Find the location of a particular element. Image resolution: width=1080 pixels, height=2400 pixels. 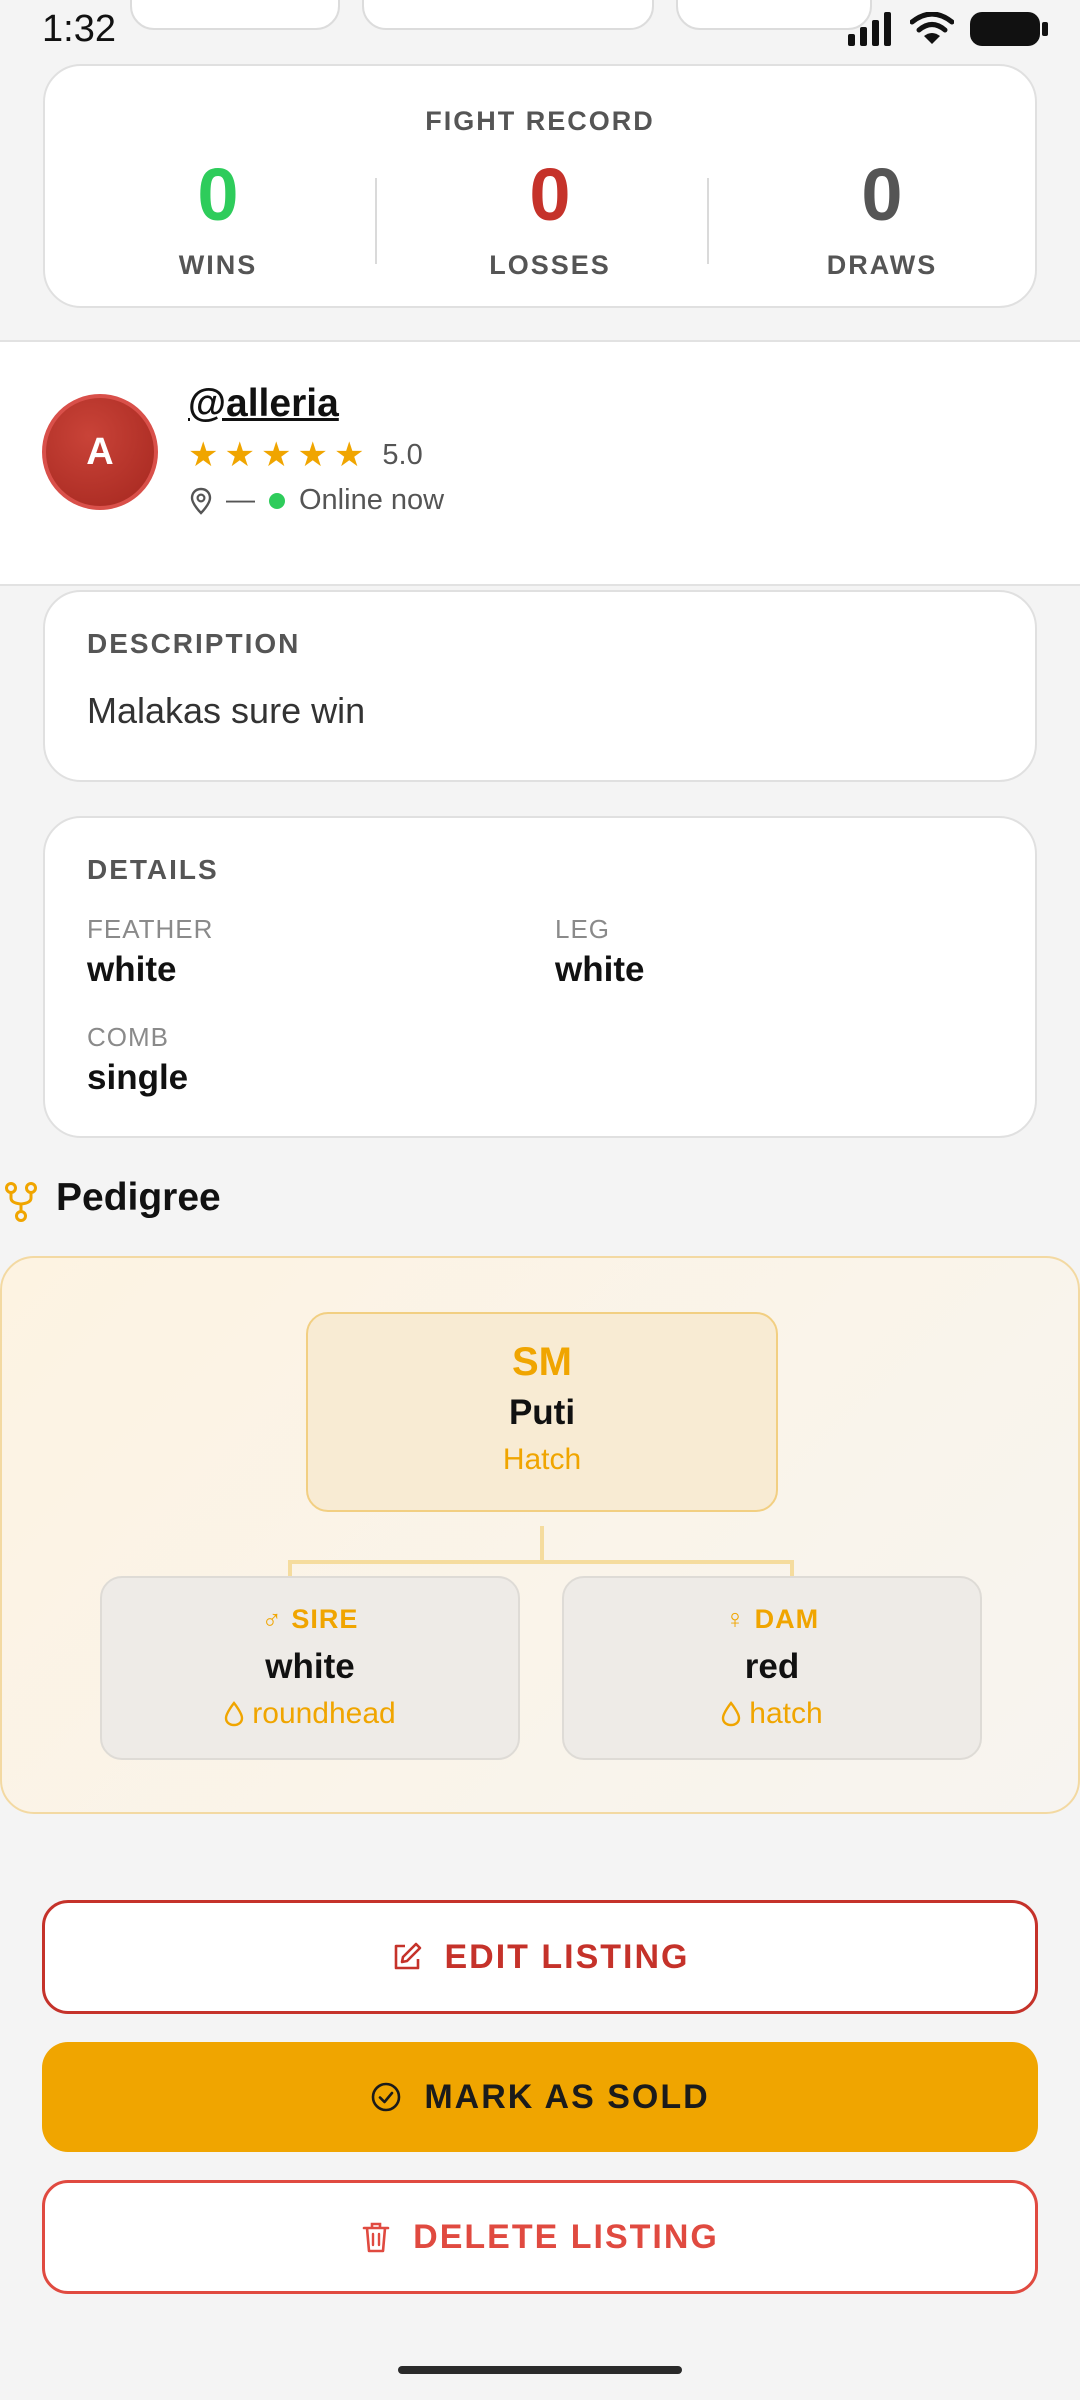

dam-node: ♀ DAM red hatch is located at coordinates (772, 1668).